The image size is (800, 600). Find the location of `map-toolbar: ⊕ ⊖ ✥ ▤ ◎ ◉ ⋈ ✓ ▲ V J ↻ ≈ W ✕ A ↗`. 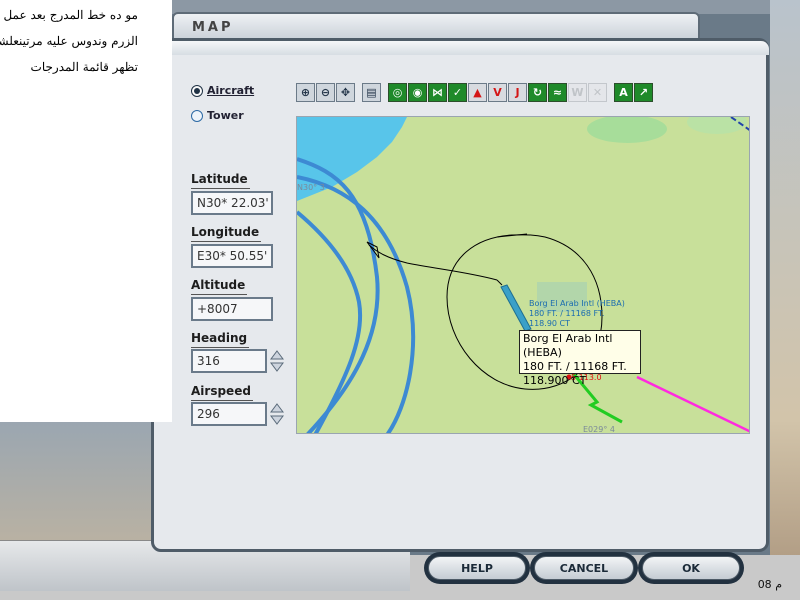

map-toolbar: ⊕ ⊖ ✥ ▤ ◎ ◉ ⋈ ✓ ▲ V J ↻ ≈ W ✕ A ↗ is located at coordinates (475, 94).